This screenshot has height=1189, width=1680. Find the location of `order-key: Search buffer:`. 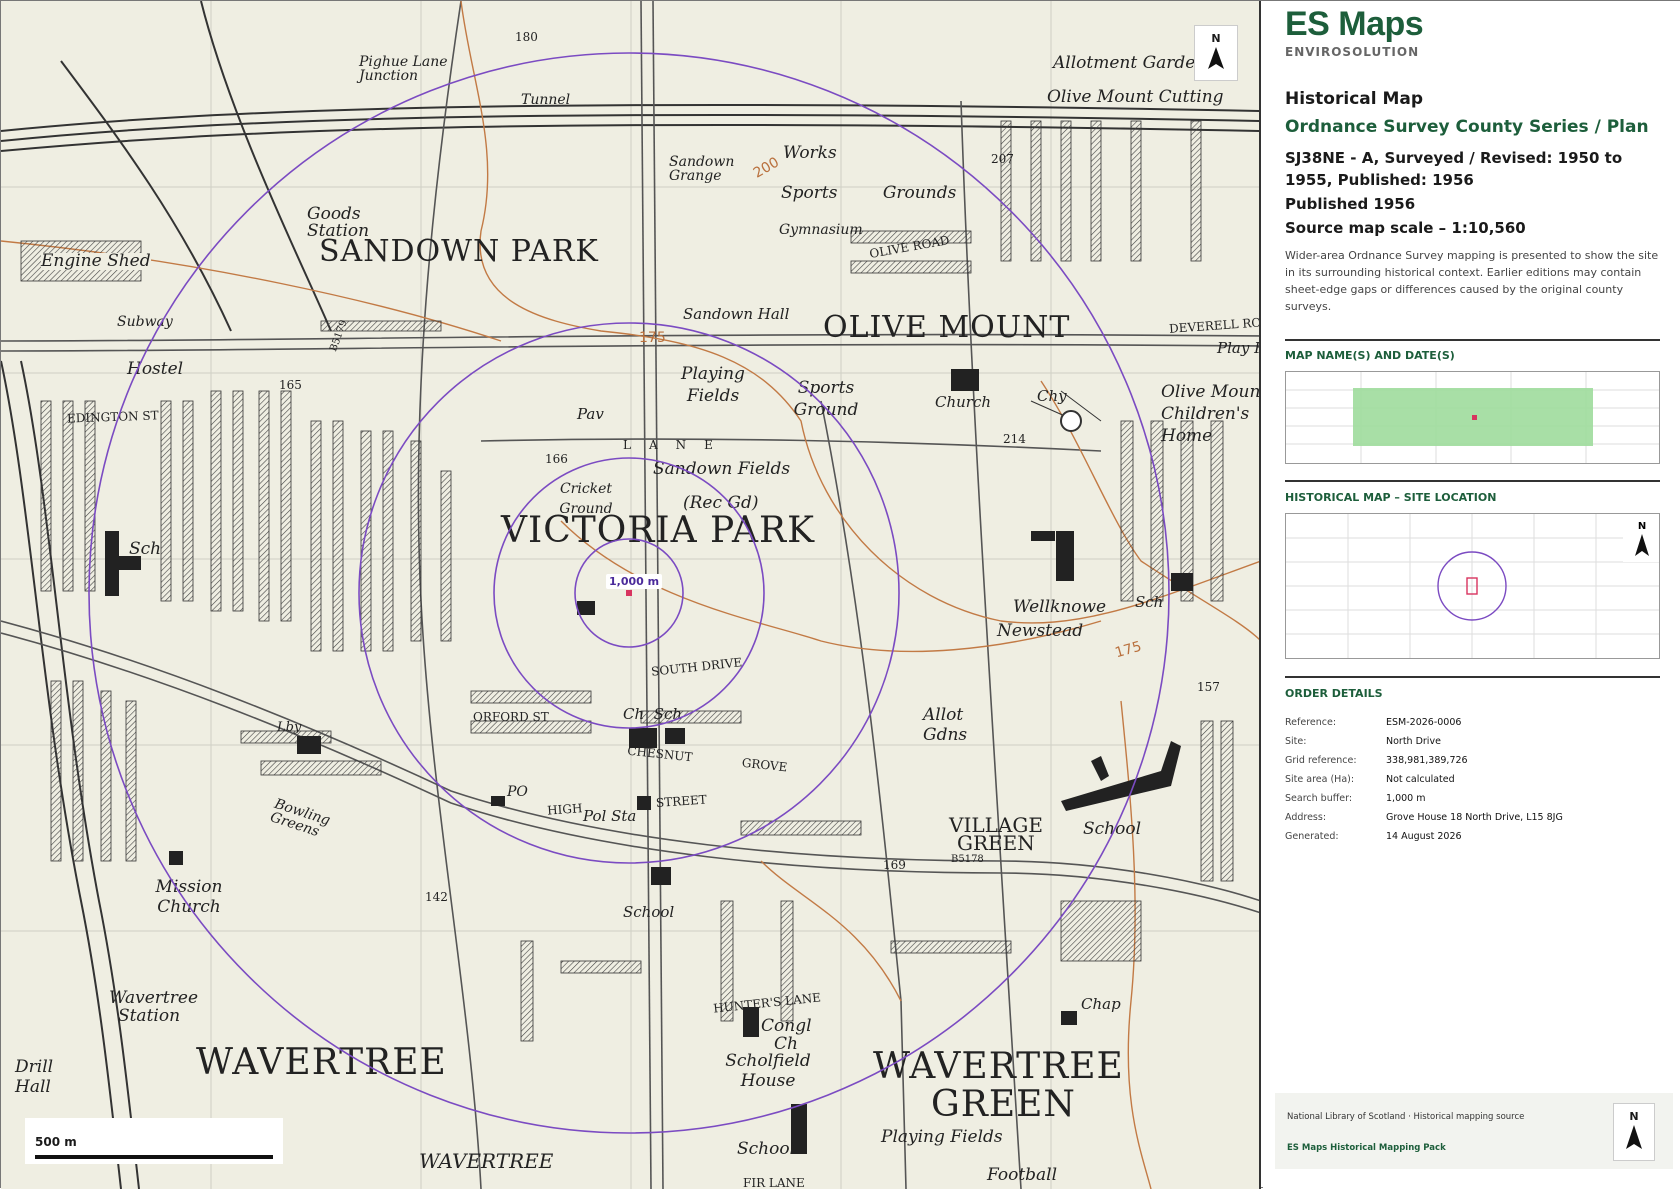

order-key: Search buffer: is located at coordinates (1319, 798).